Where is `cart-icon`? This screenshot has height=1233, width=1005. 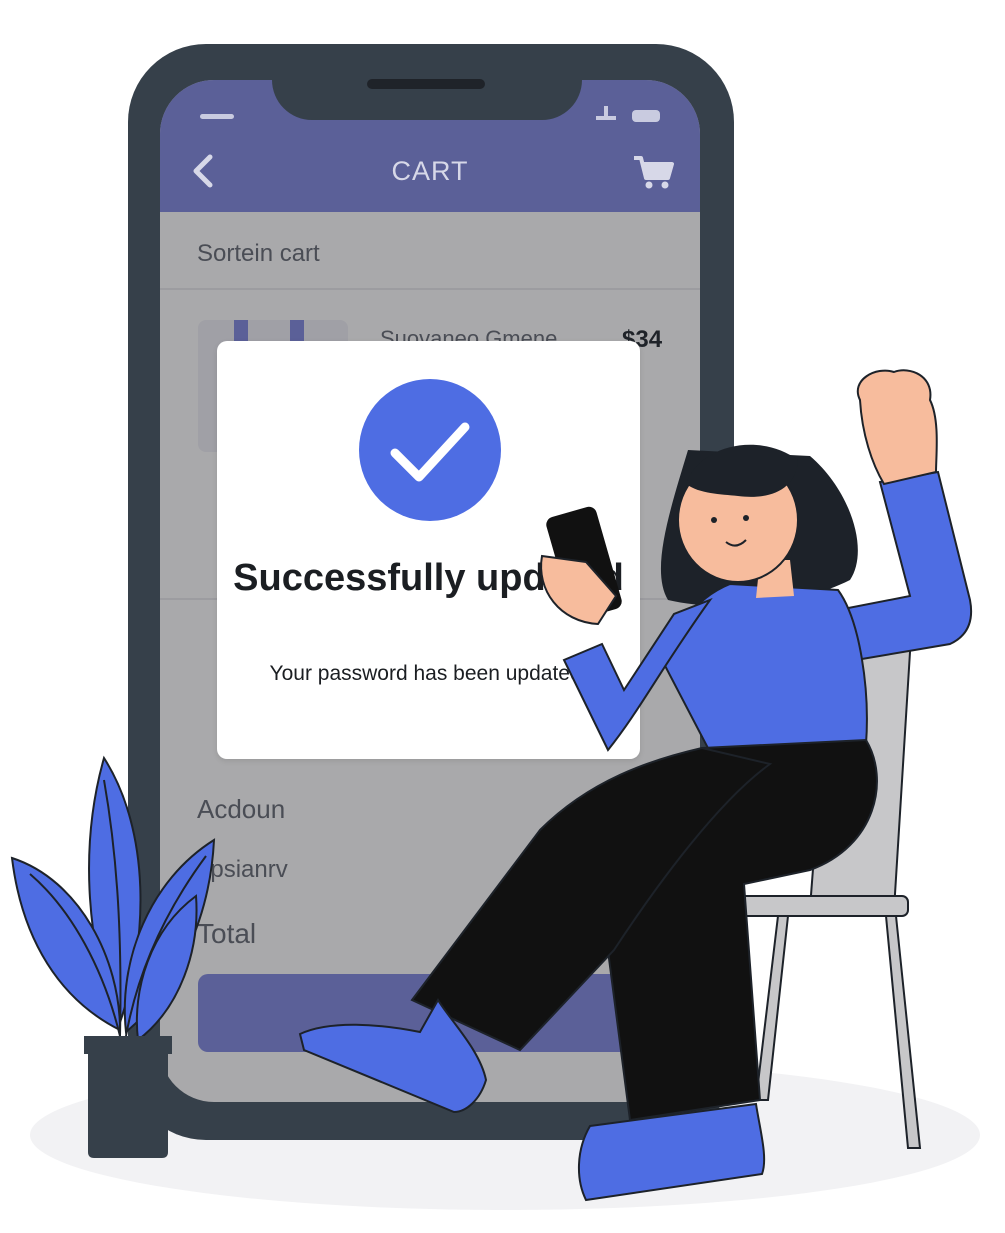
cart-icon is located at coordinates (653, 172).